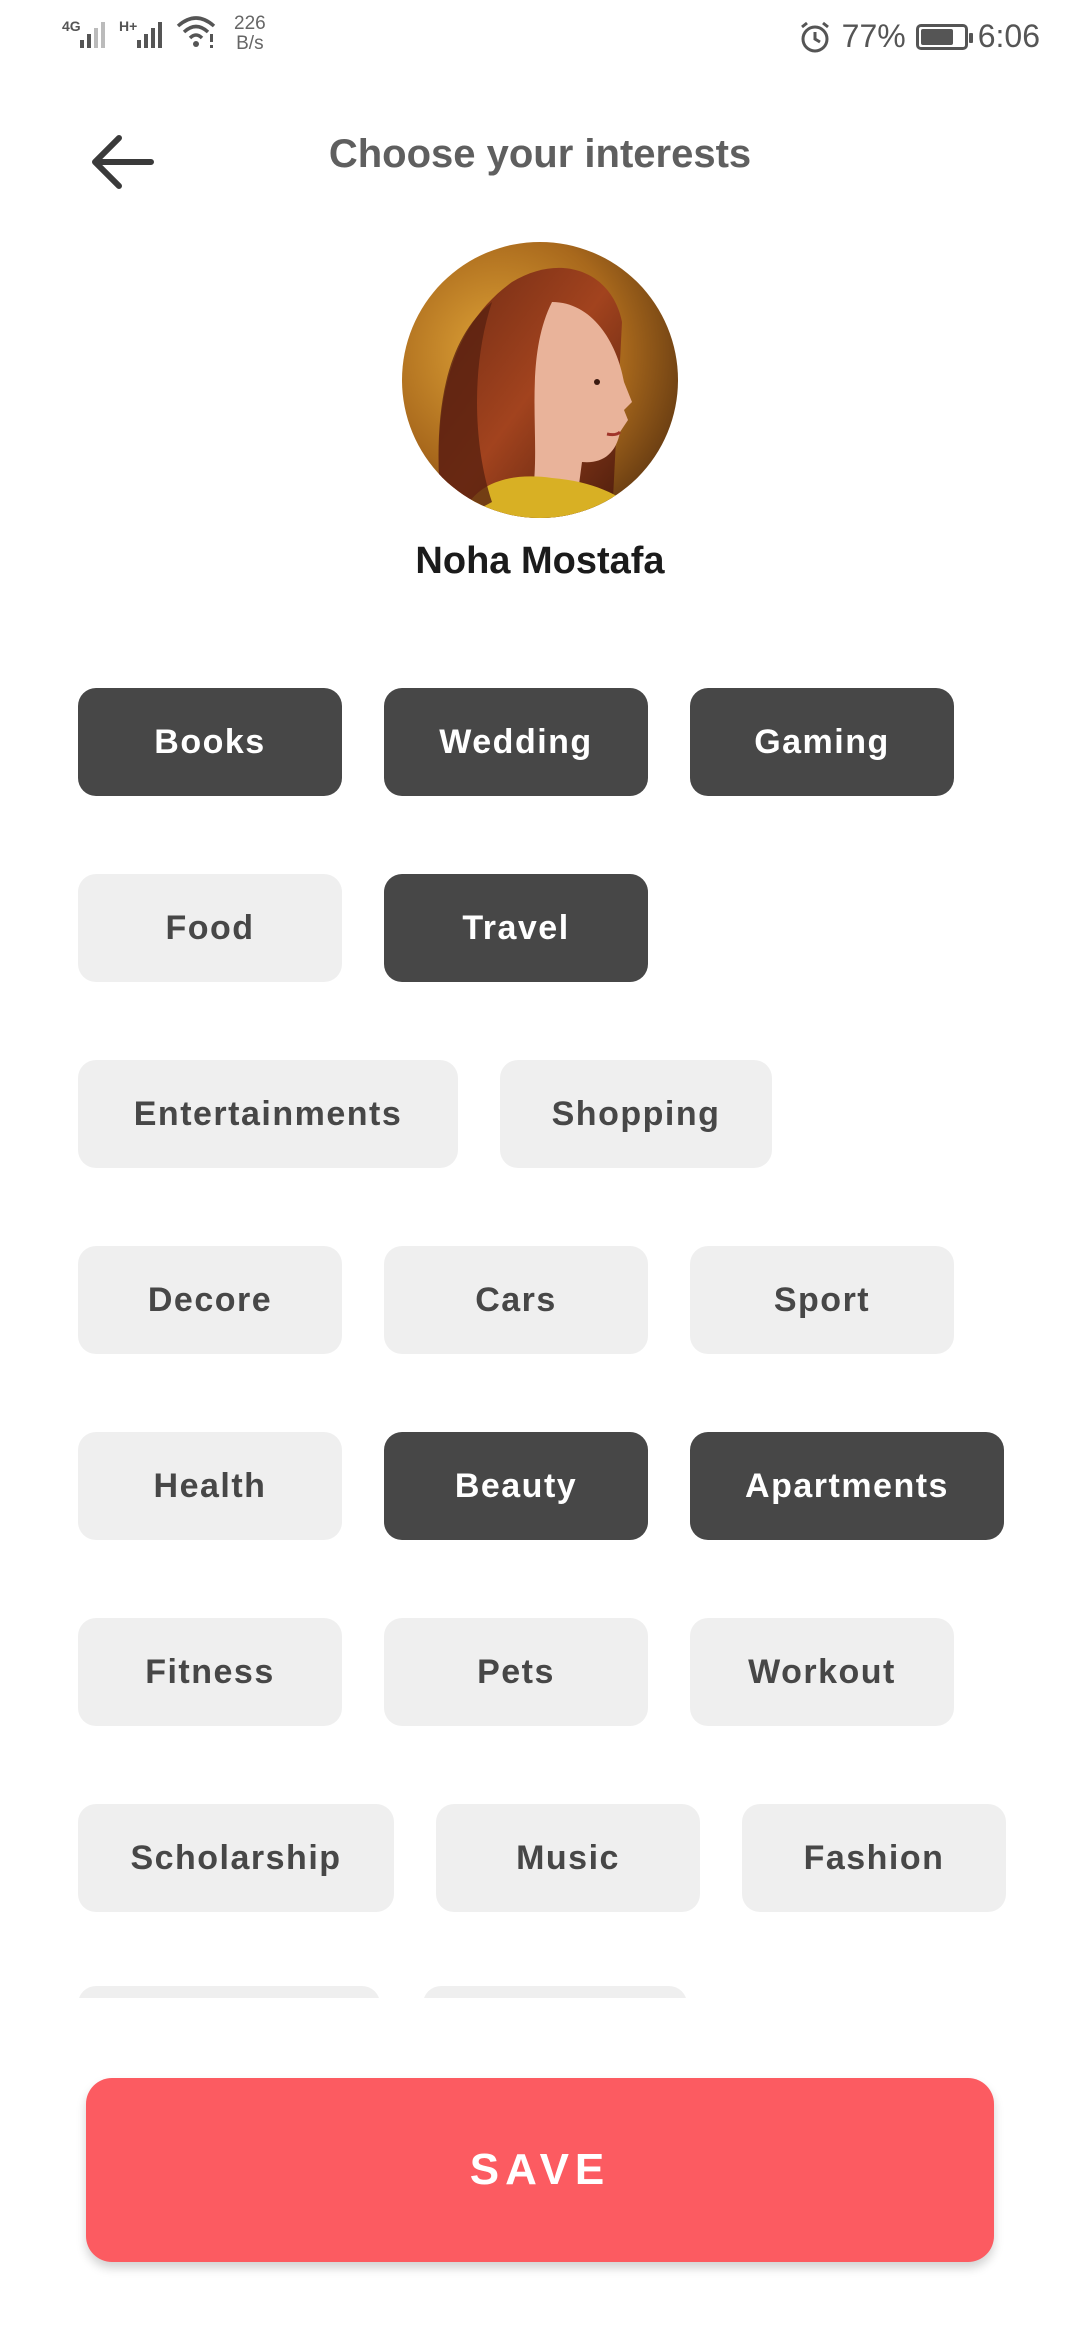 Image resolution: width=1080 pixels, height=2340 pixels. What do you see at coordinates (236, 1858) in the screenshot?
I see `interest-chip-scholarship: Scholarship` at bounding box center [236, 1858].